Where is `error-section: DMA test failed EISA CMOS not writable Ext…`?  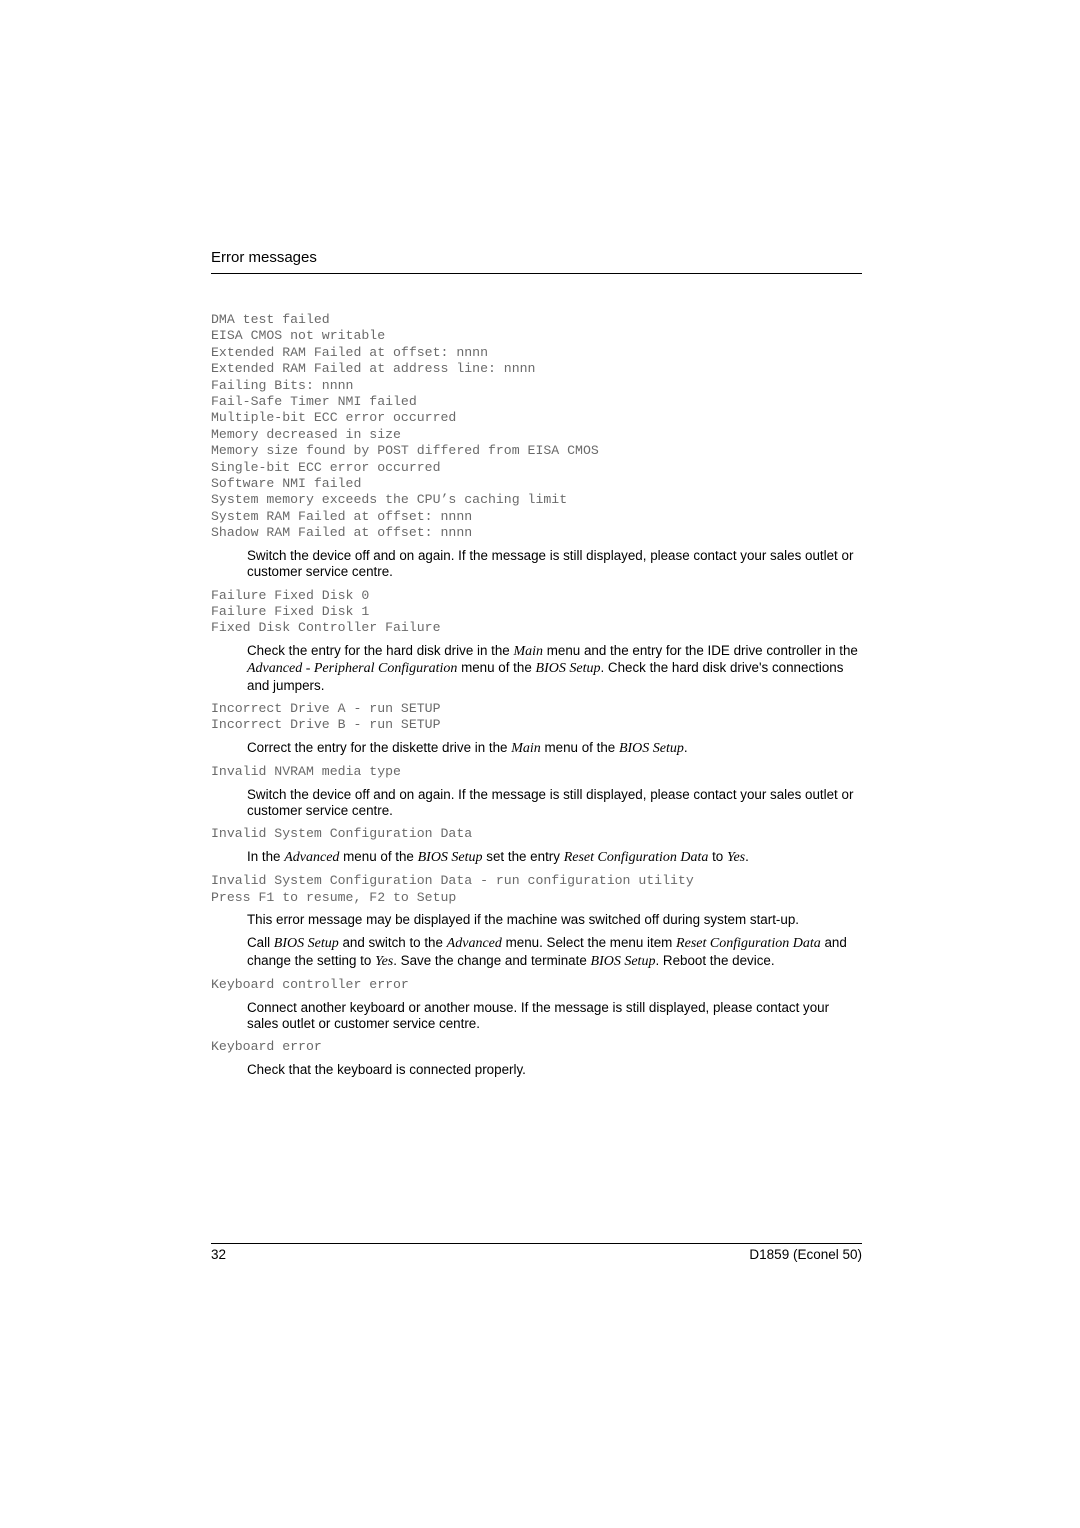
error-section: DMA test failed EISA CMOS not writable Ext… is located at coordinates (536, 427).